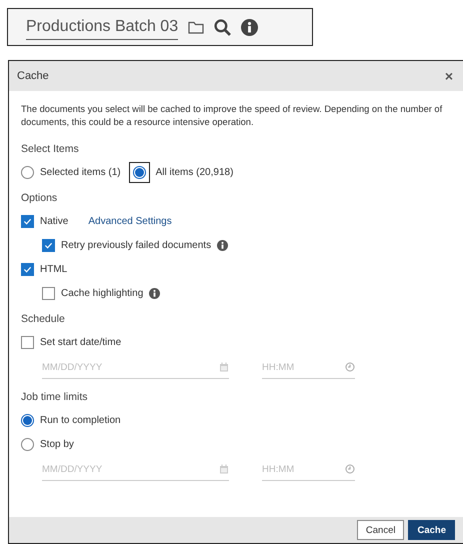 The image size is (463, 544). What do you see at coordinates (50, 149) in the screenshot?
I see `section-heading: Select Items` at bounding box center [50, 149].